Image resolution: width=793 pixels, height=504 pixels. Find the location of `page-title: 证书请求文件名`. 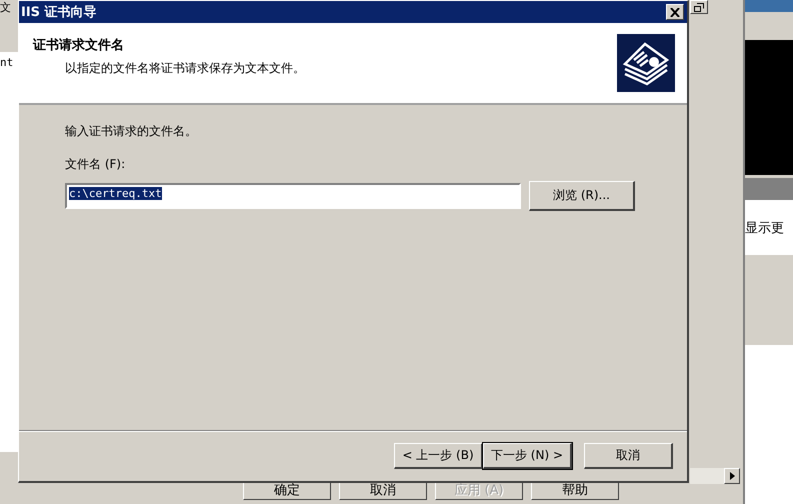

page-title: 证书请求文件名 is located at coordinates (79, 45).